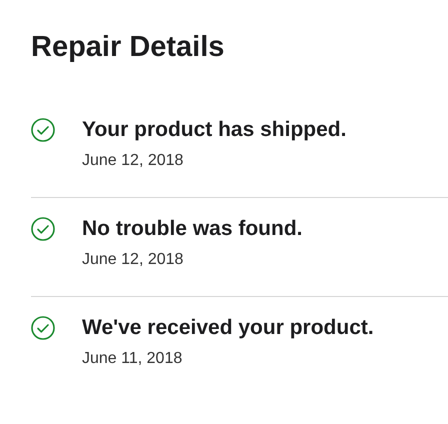  Describe the element at coordinates (228, 328) in the screenshot. I see `status-heading: We've received your product.` at that location.